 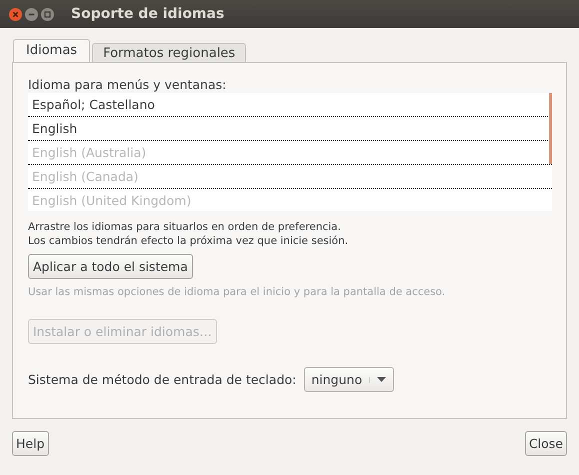 What do you see at coordinates (169, 52) in the screenshot?
I see `tab: Formatos regionales` at bounding box center [169, 52].